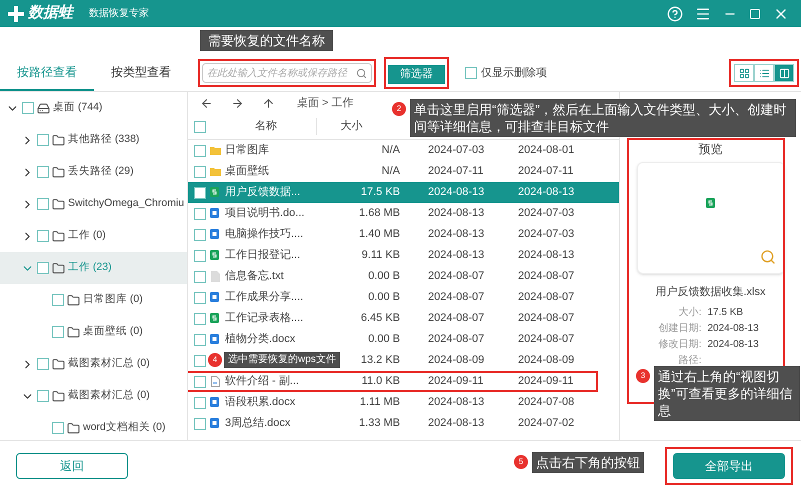 The image size is (801, 490). Describe the element at coordinates (93, 172) in the screenshot. I see `tree-item: 丢失路径 (29)` at that location.